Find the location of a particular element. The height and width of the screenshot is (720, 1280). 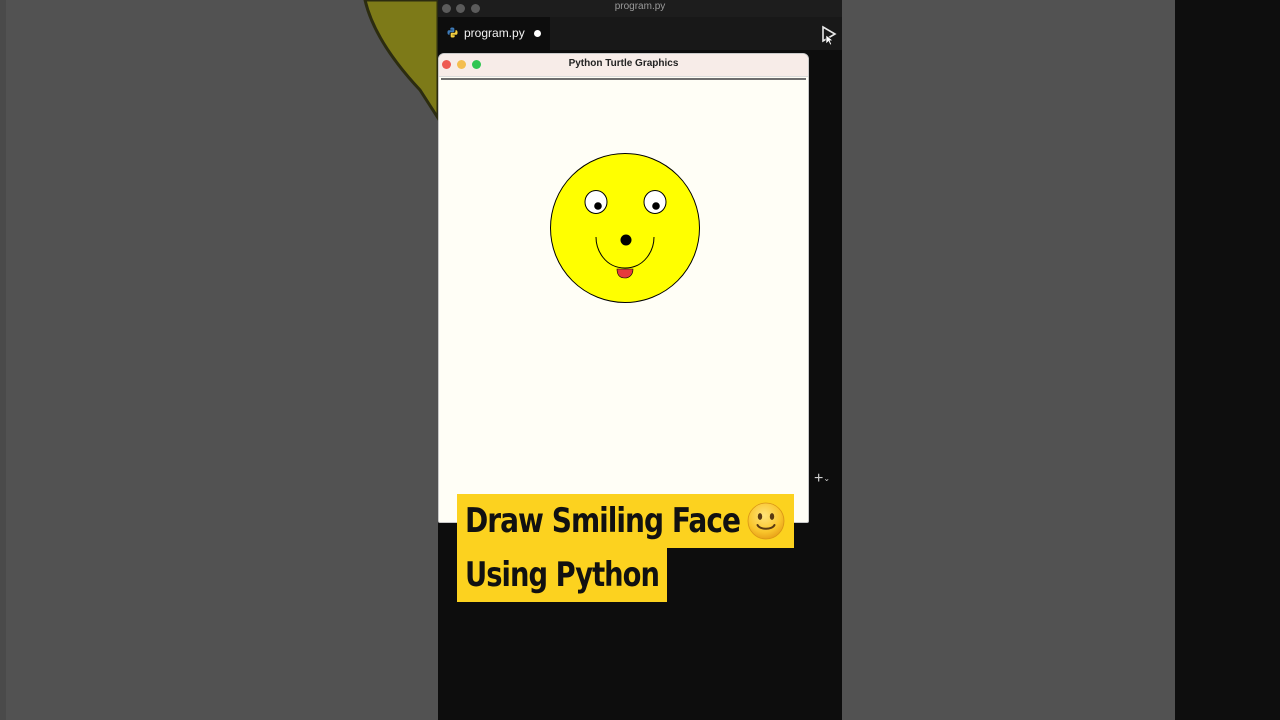

new-terminal-button: +⌄ is located at coordinates (827, 479).